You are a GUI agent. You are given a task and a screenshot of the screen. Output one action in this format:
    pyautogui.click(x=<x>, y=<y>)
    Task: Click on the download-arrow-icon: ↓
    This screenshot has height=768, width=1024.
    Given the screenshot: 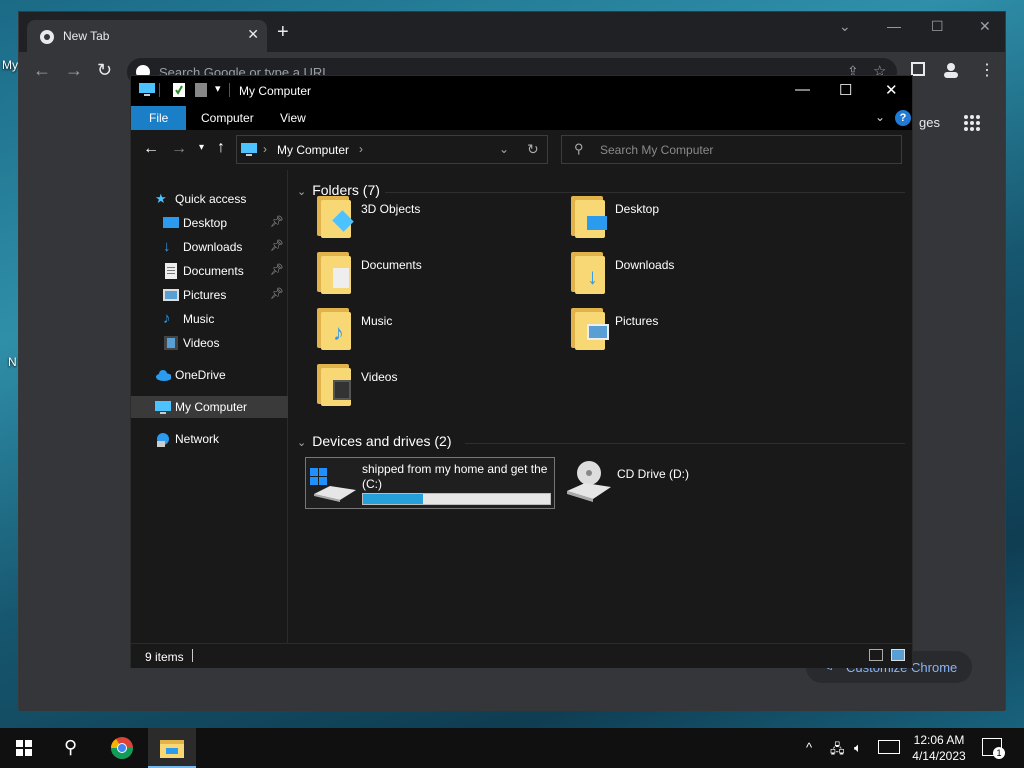 What is the action you would take?
    pyautogui.click(x=167, y=246)
    